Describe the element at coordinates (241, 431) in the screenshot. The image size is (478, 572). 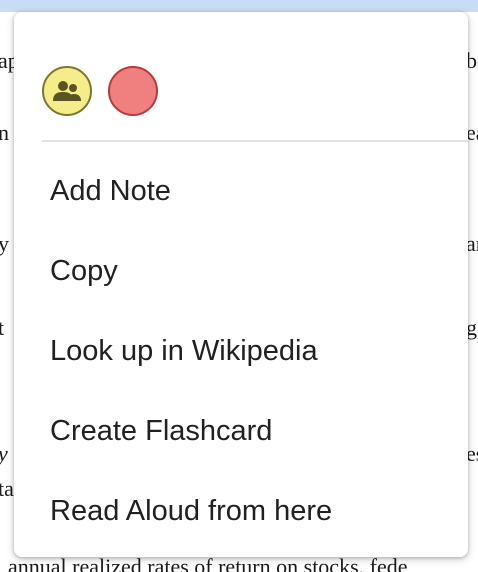
I see `create-flashcard-menu-item: Create Flashcard` at that location.